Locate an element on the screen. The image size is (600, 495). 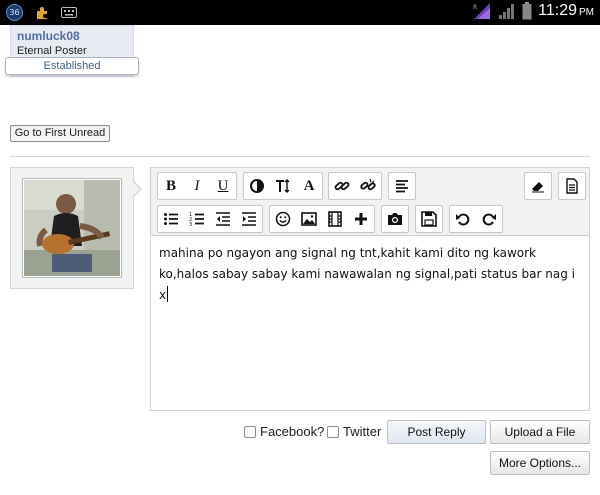
avatar-pointer-fill is located at coordinates (136, 189).